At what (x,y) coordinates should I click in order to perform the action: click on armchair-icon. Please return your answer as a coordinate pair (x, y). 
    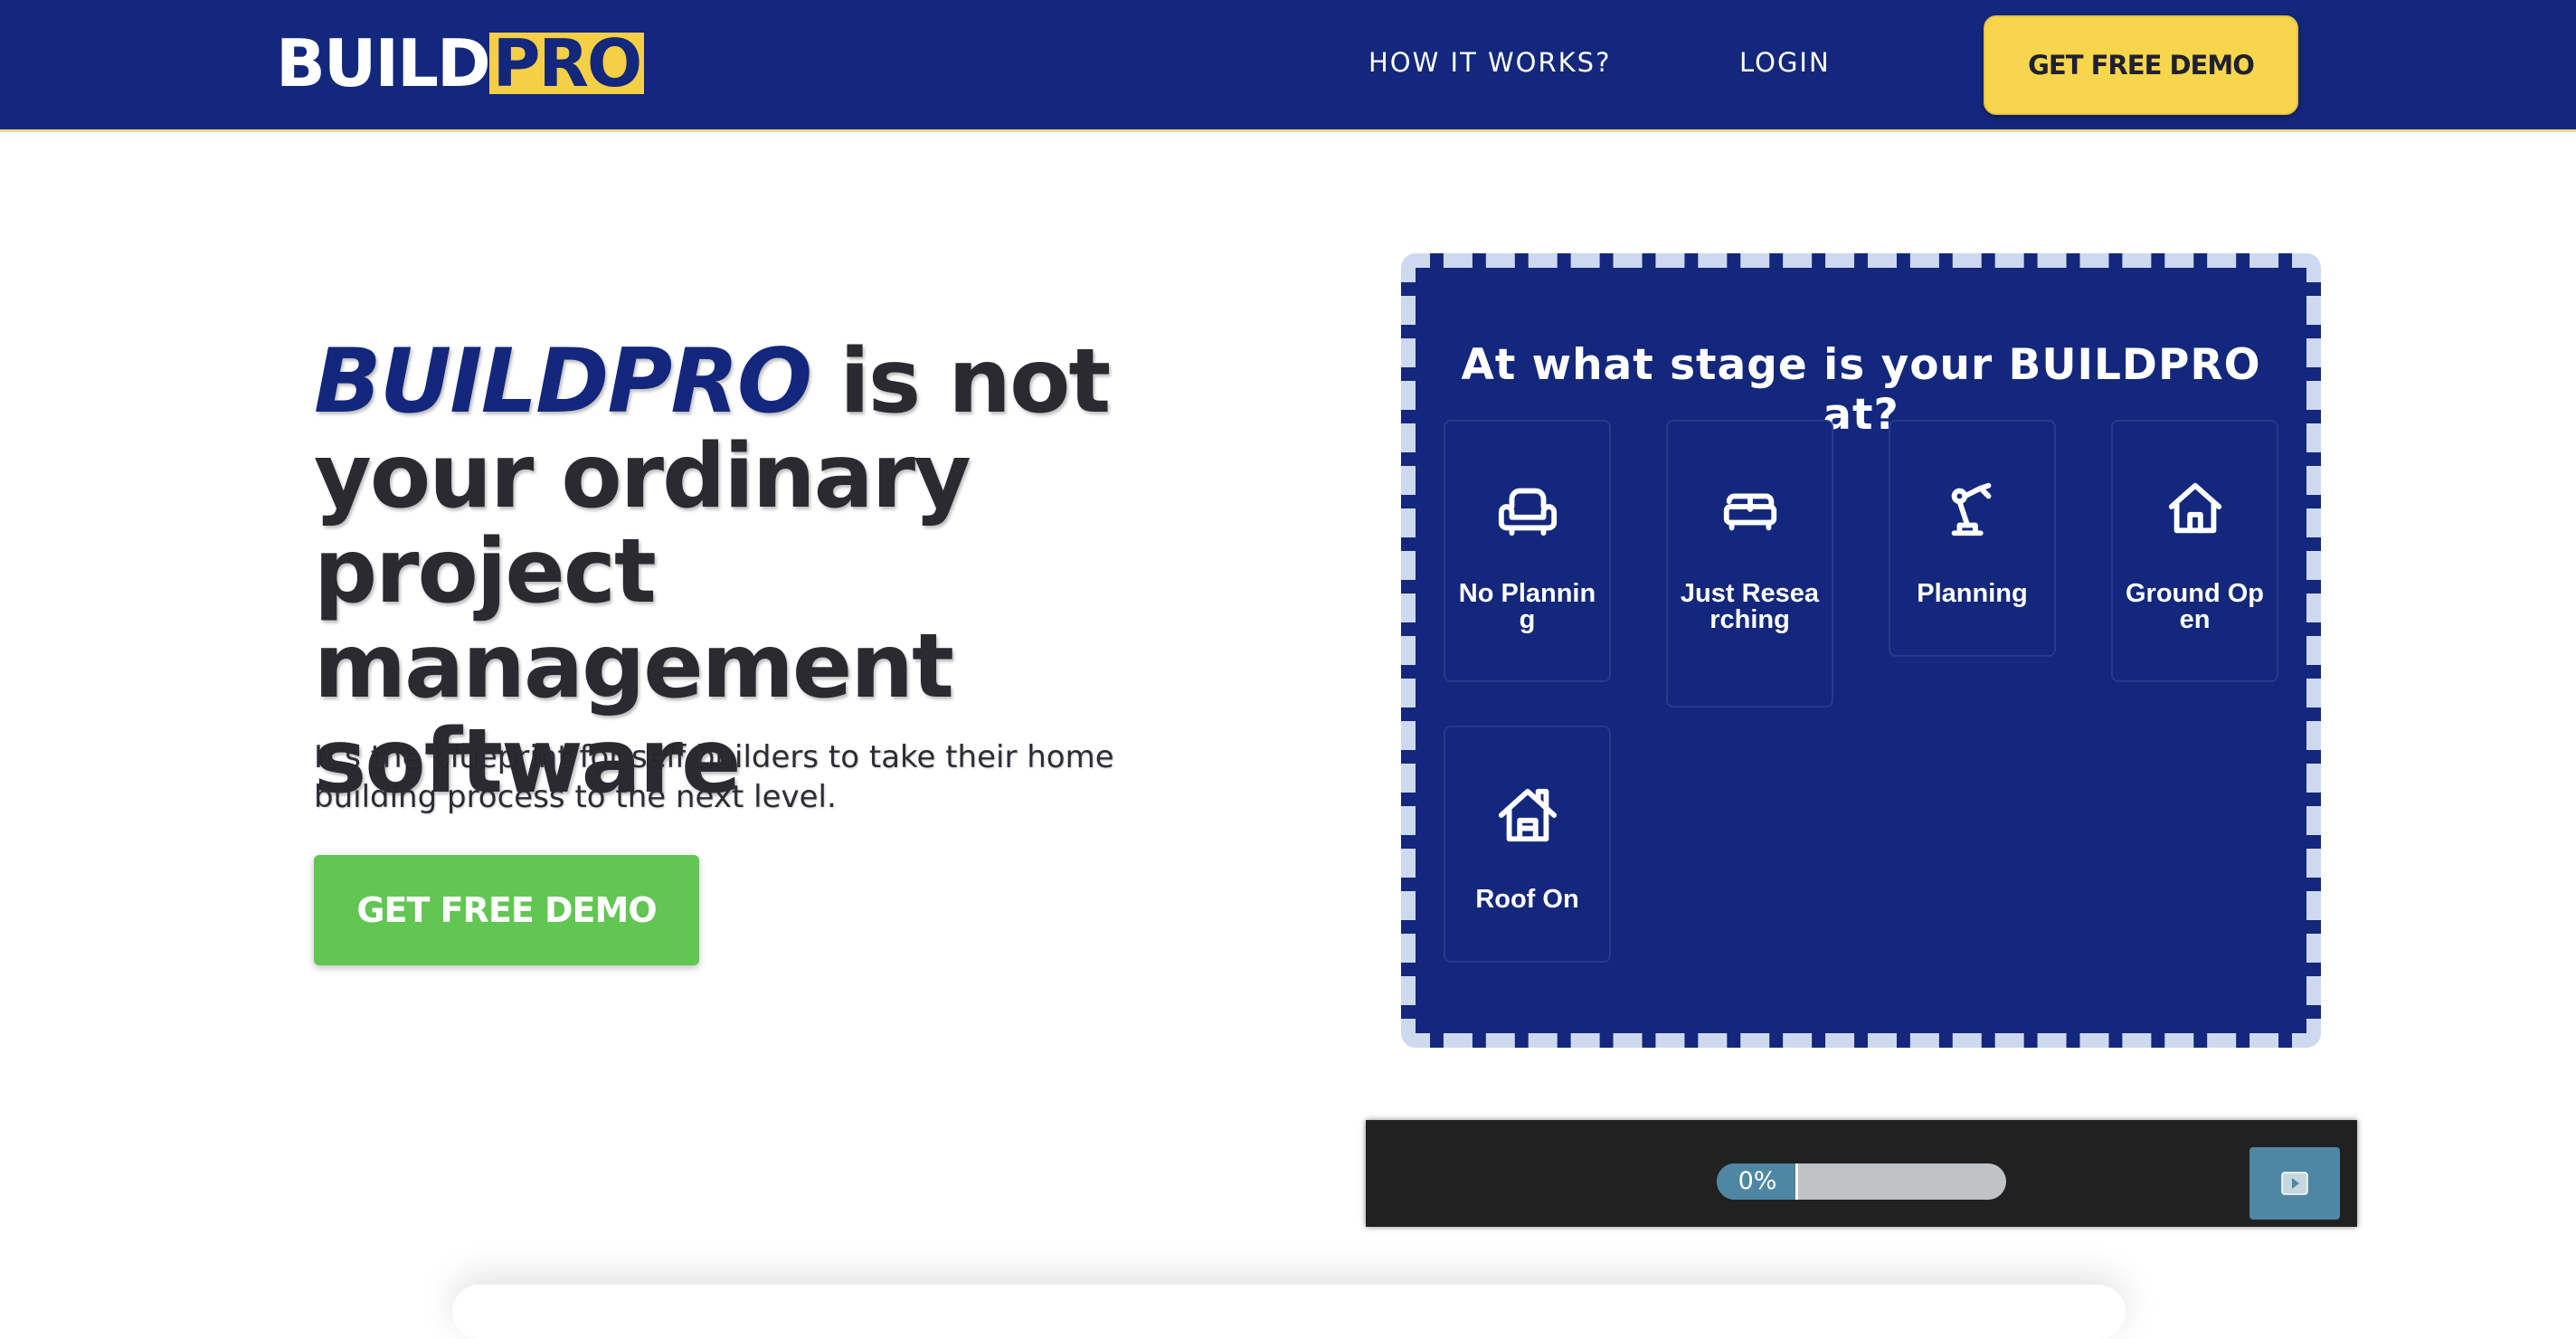
    Looking at the image, I should click on (1527, 512).